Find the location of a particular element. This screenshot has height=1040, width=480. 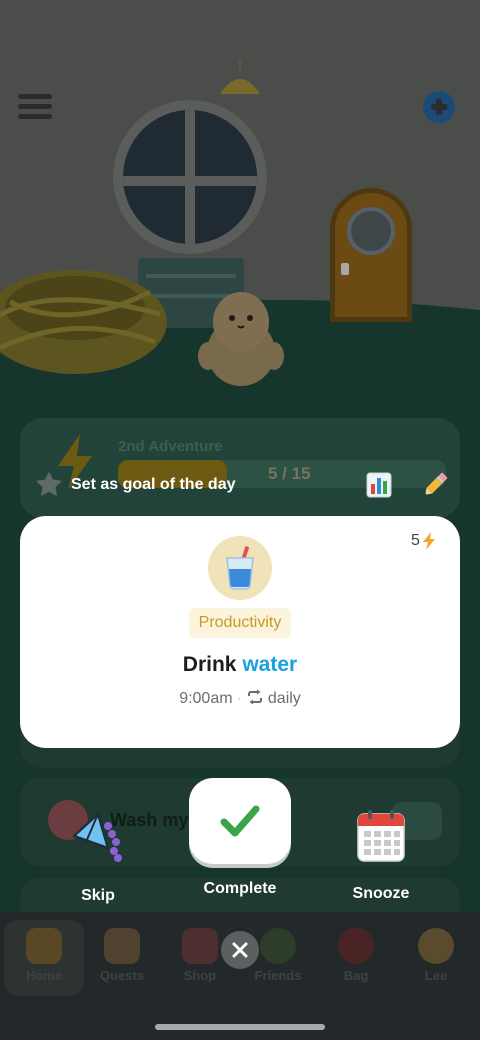

skip-button: Skip is located at coordinates (98, 856).